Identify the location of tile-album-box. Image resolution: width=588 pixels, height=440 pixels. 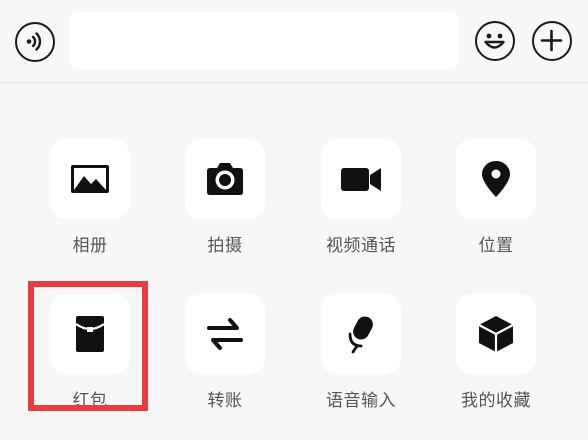
(90, 179).